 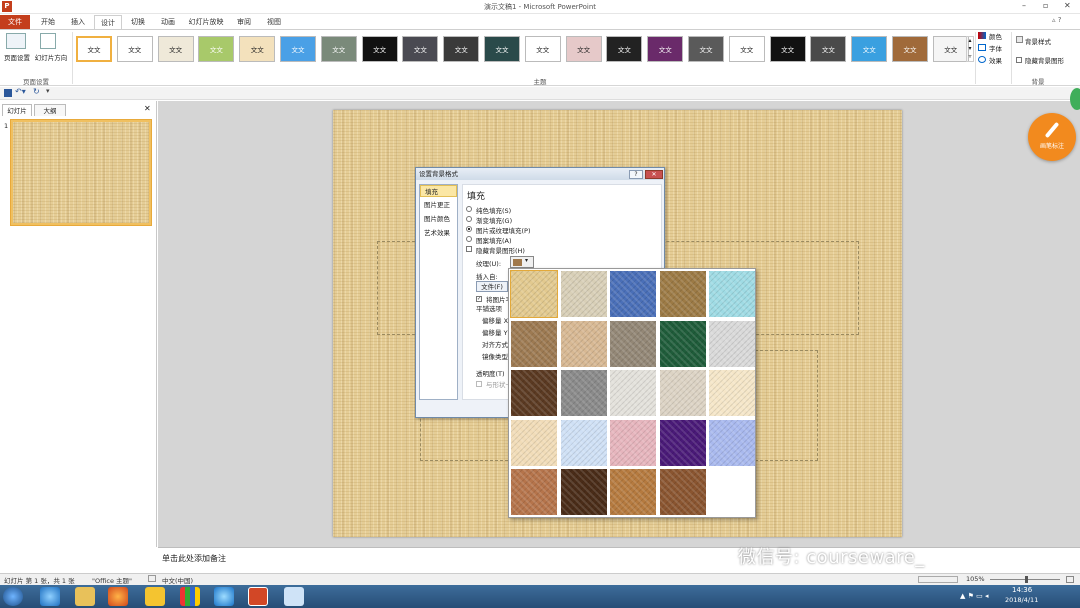 What do you see at coordinates (81, 172) in the screenshot?
I see `slide-thumbnail` at bounding box center [81, 172].